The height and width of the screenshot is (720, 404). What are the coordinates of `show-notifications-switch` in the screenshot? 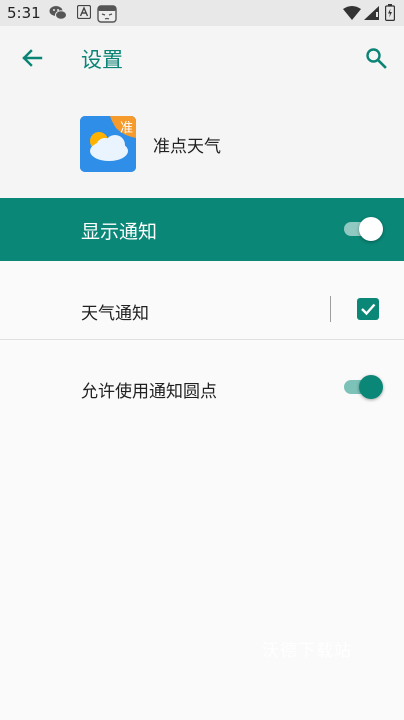 It's located at (364, 229).